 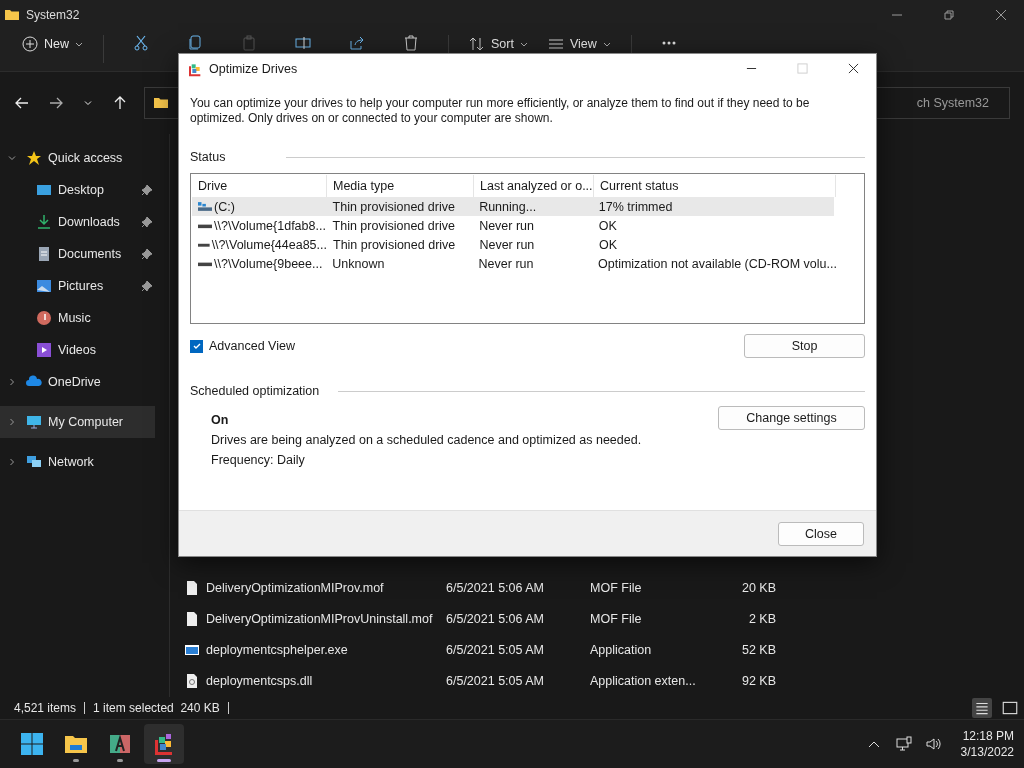 I want to click on clock: 12:18 PM 3/13/2022, so click(x=987, y=744).